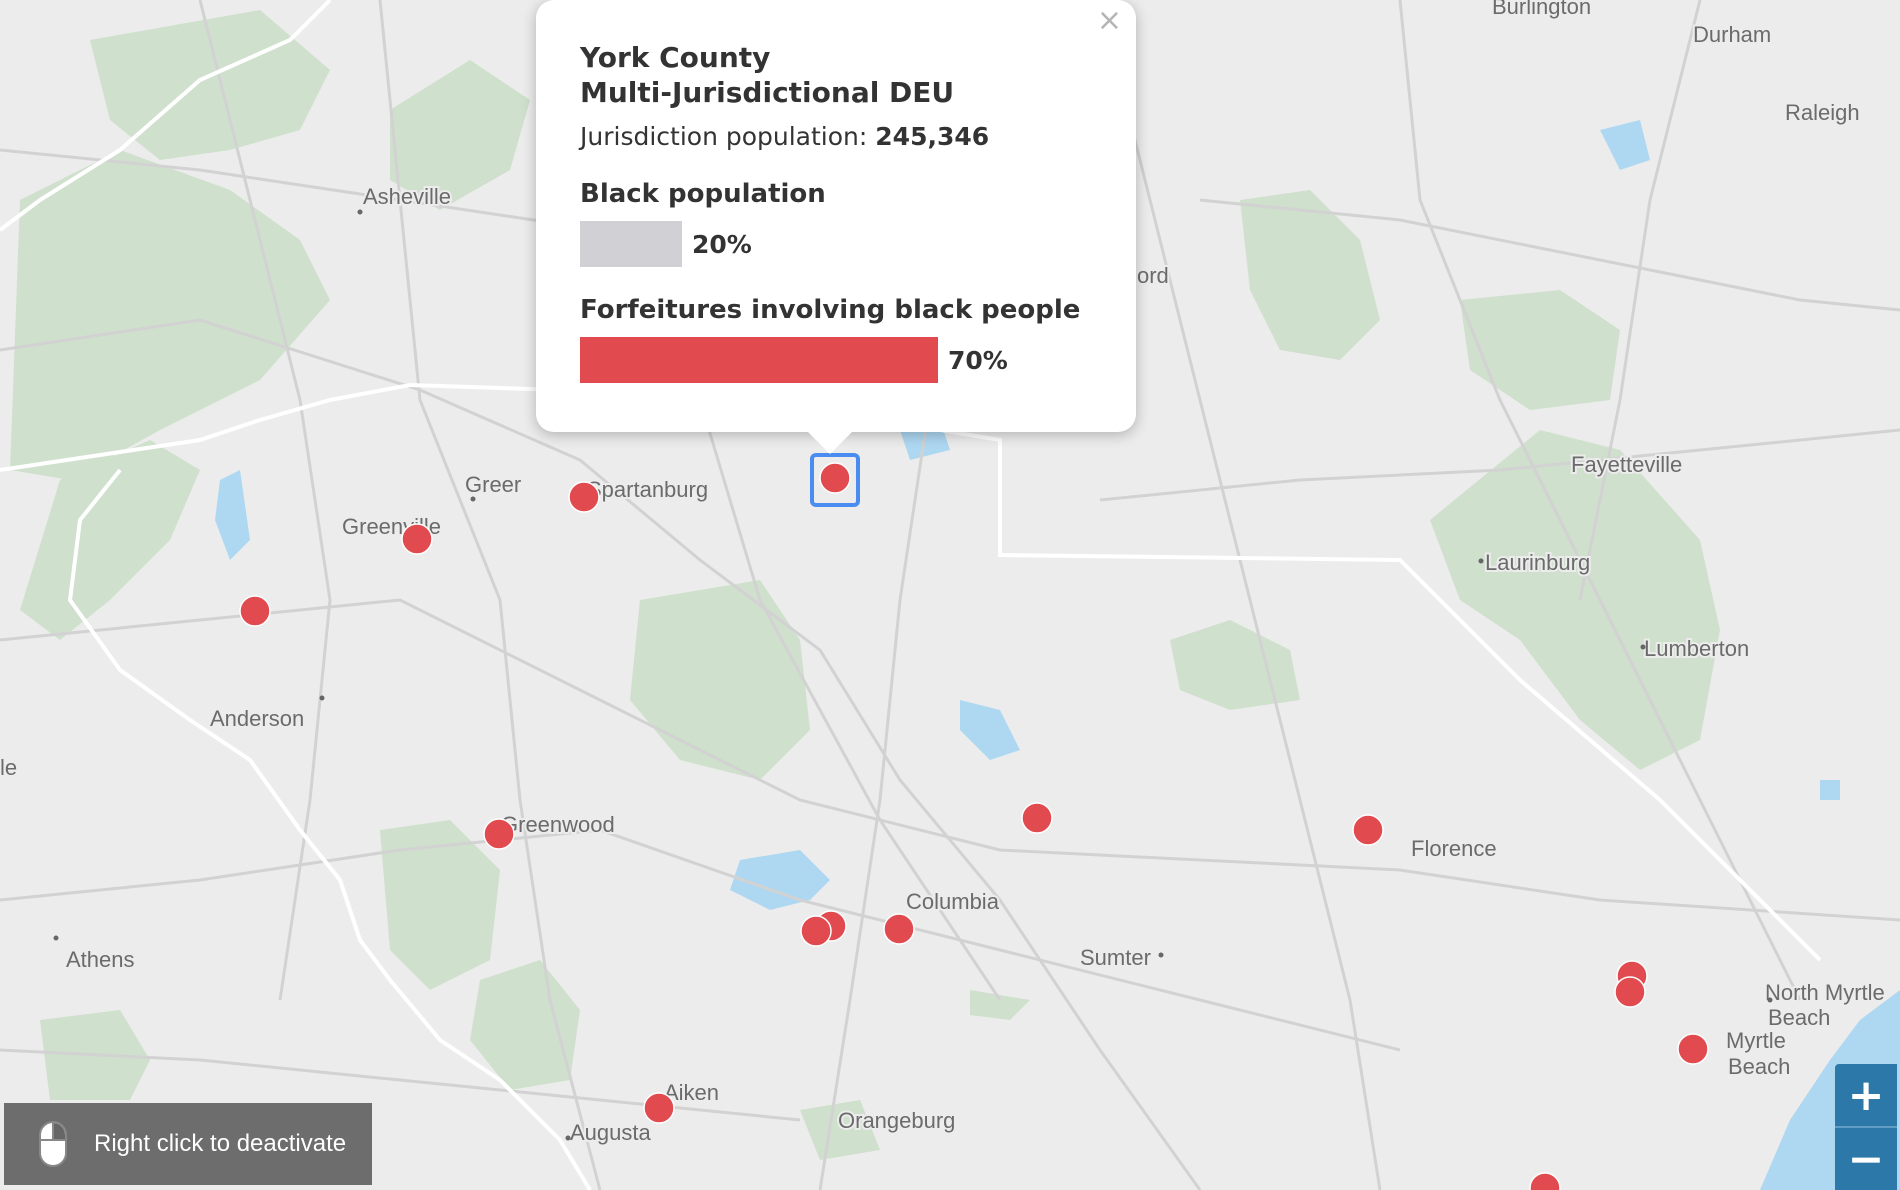 The height and width of the screenshot is (1190, 1900). I want to click on population-line: Jurisdiction population: 245,346, so click(836, 136).